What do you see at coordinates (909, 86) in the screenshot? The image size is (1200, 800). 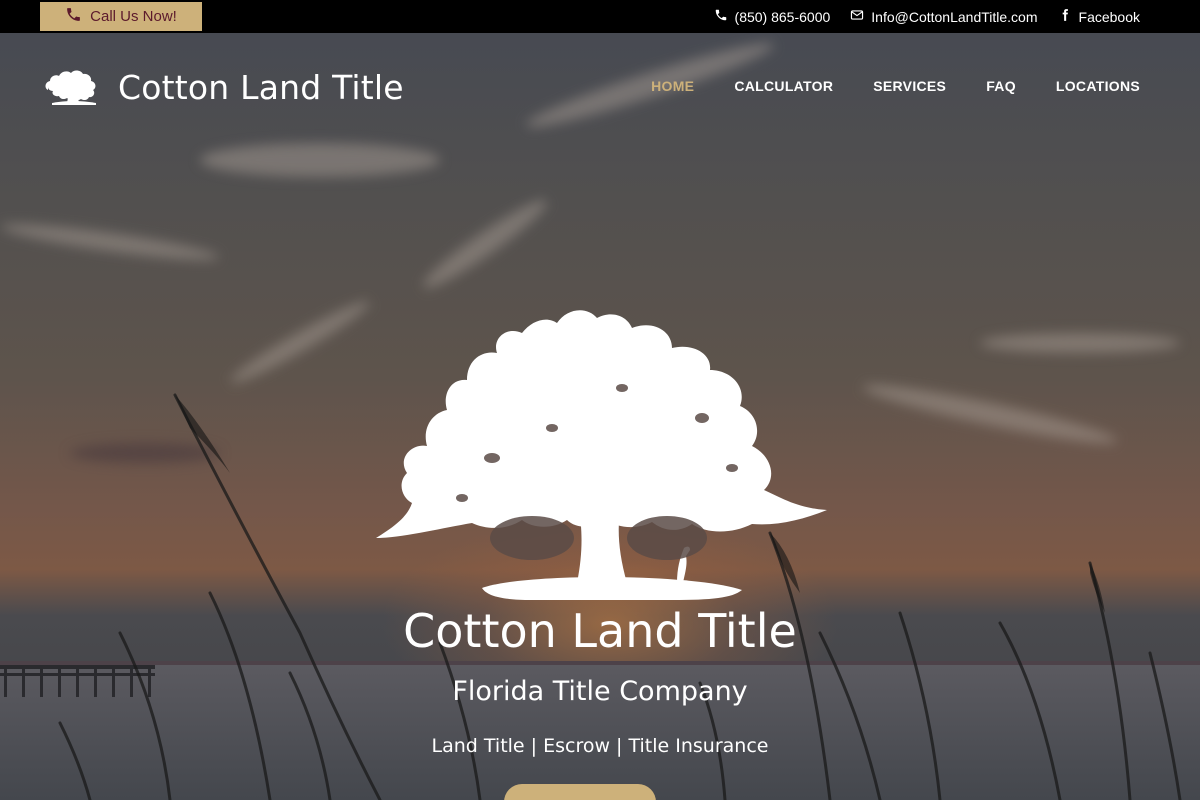 I see `nav-item-services: SERVICES` at bounding box center [909, 86].